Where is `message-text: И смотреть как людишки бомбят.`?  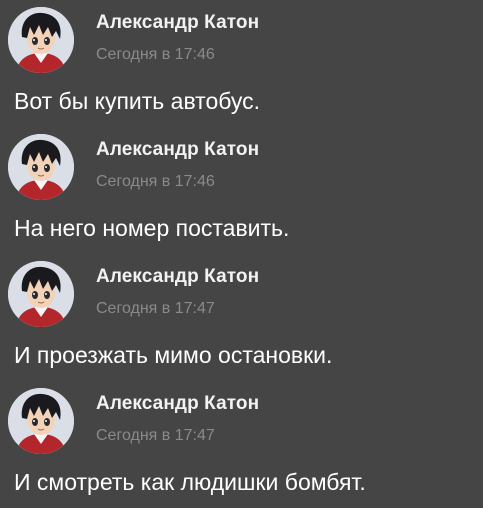 message-text: И смотреть как людишки бомбят. is located at coordinates (190, 482).